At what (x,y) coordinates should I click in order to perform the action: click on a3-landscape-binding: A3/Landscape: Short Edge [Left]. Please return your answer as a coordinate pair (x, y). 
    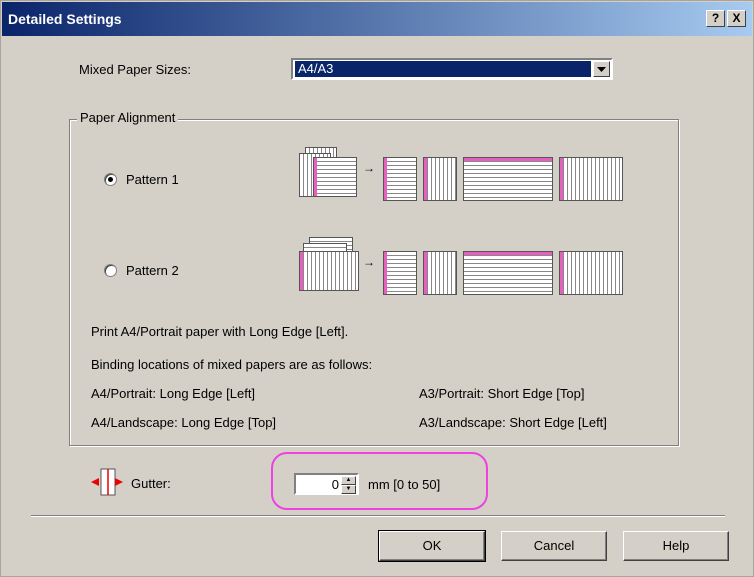
    Looking at the image, I should click on (513, 422).